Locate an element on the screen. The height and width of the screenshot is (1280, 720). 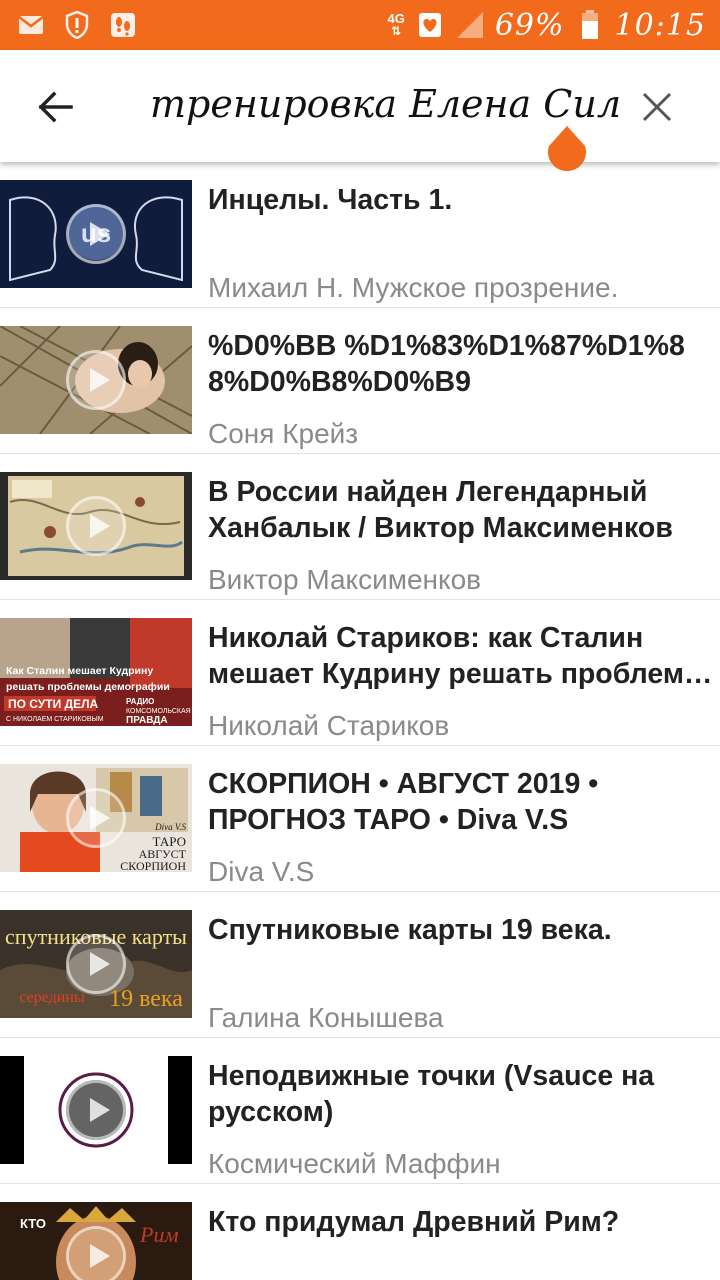
channel-name: Николай Стариков is located at coordinates (329, 725).